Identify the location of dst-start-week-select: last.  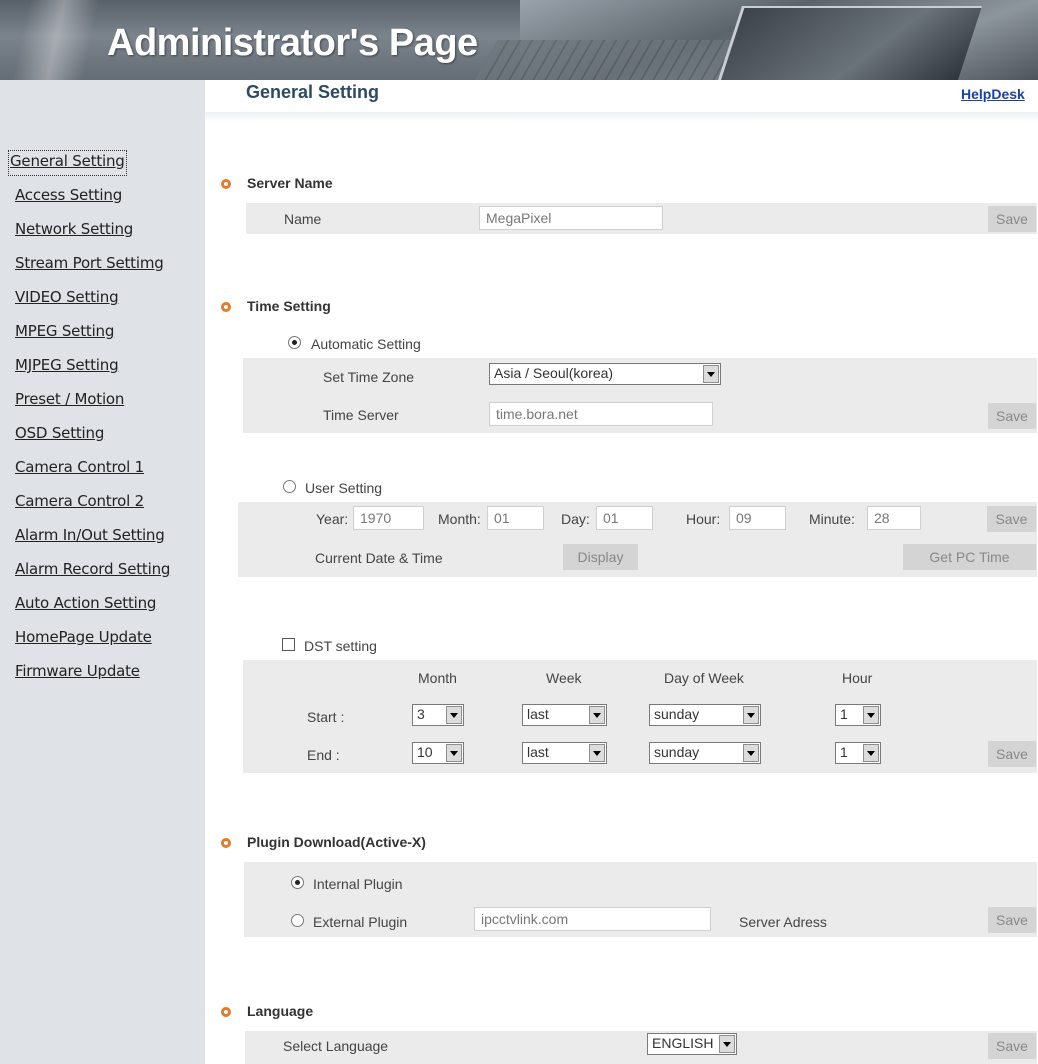
(564, 715).